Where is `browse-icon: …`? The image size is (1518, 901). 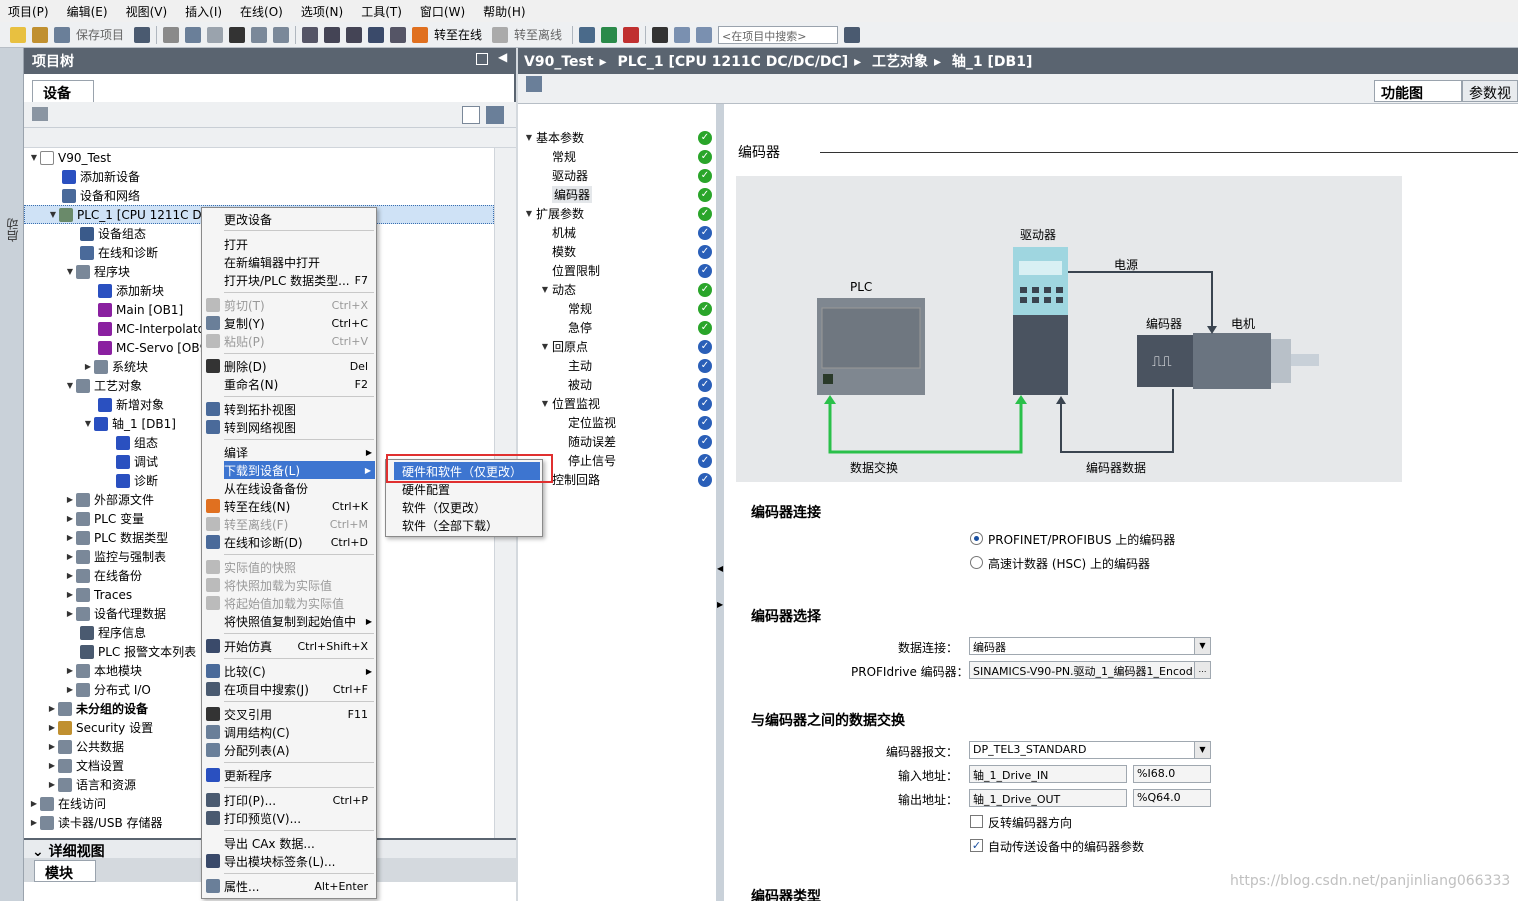 browse-icon: … is located at coordinates (1202, 670).